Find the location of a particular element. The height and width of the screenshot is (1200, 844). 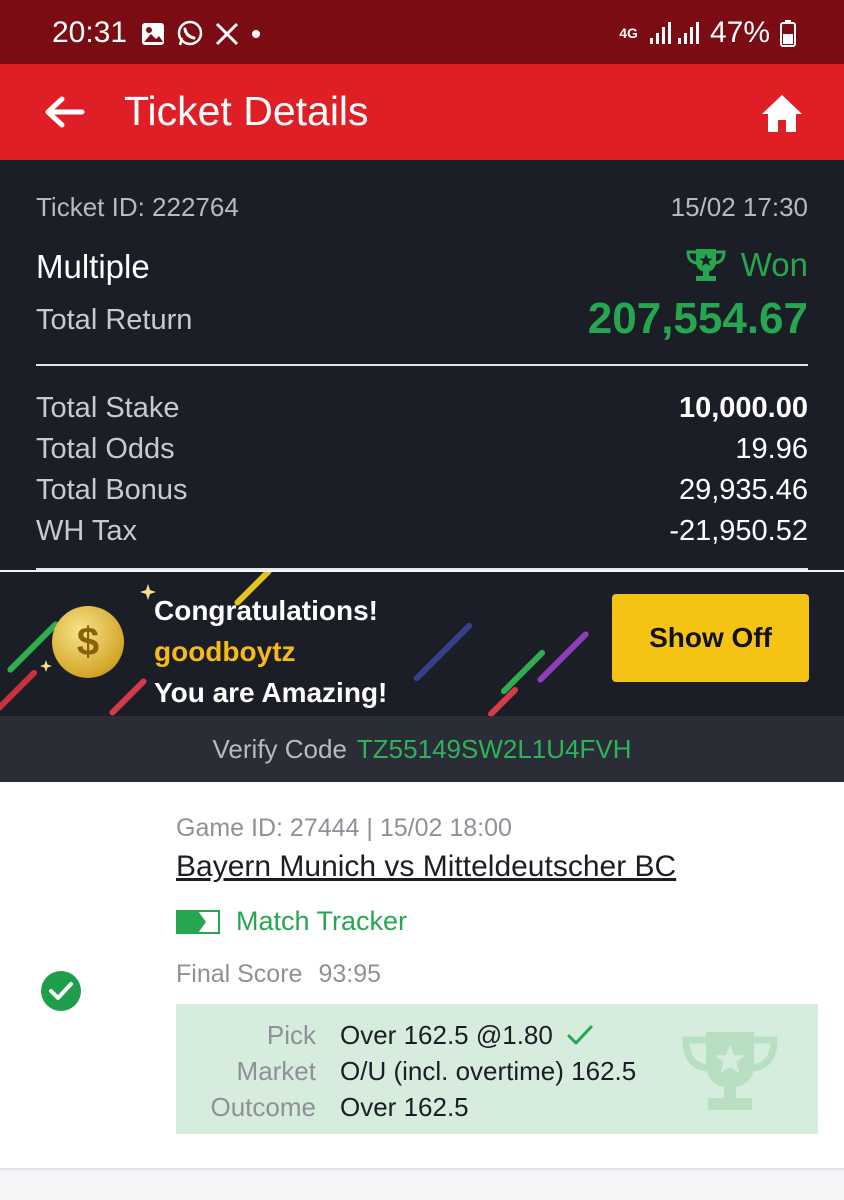

gallery-icon is located at coordinates (153, 34).